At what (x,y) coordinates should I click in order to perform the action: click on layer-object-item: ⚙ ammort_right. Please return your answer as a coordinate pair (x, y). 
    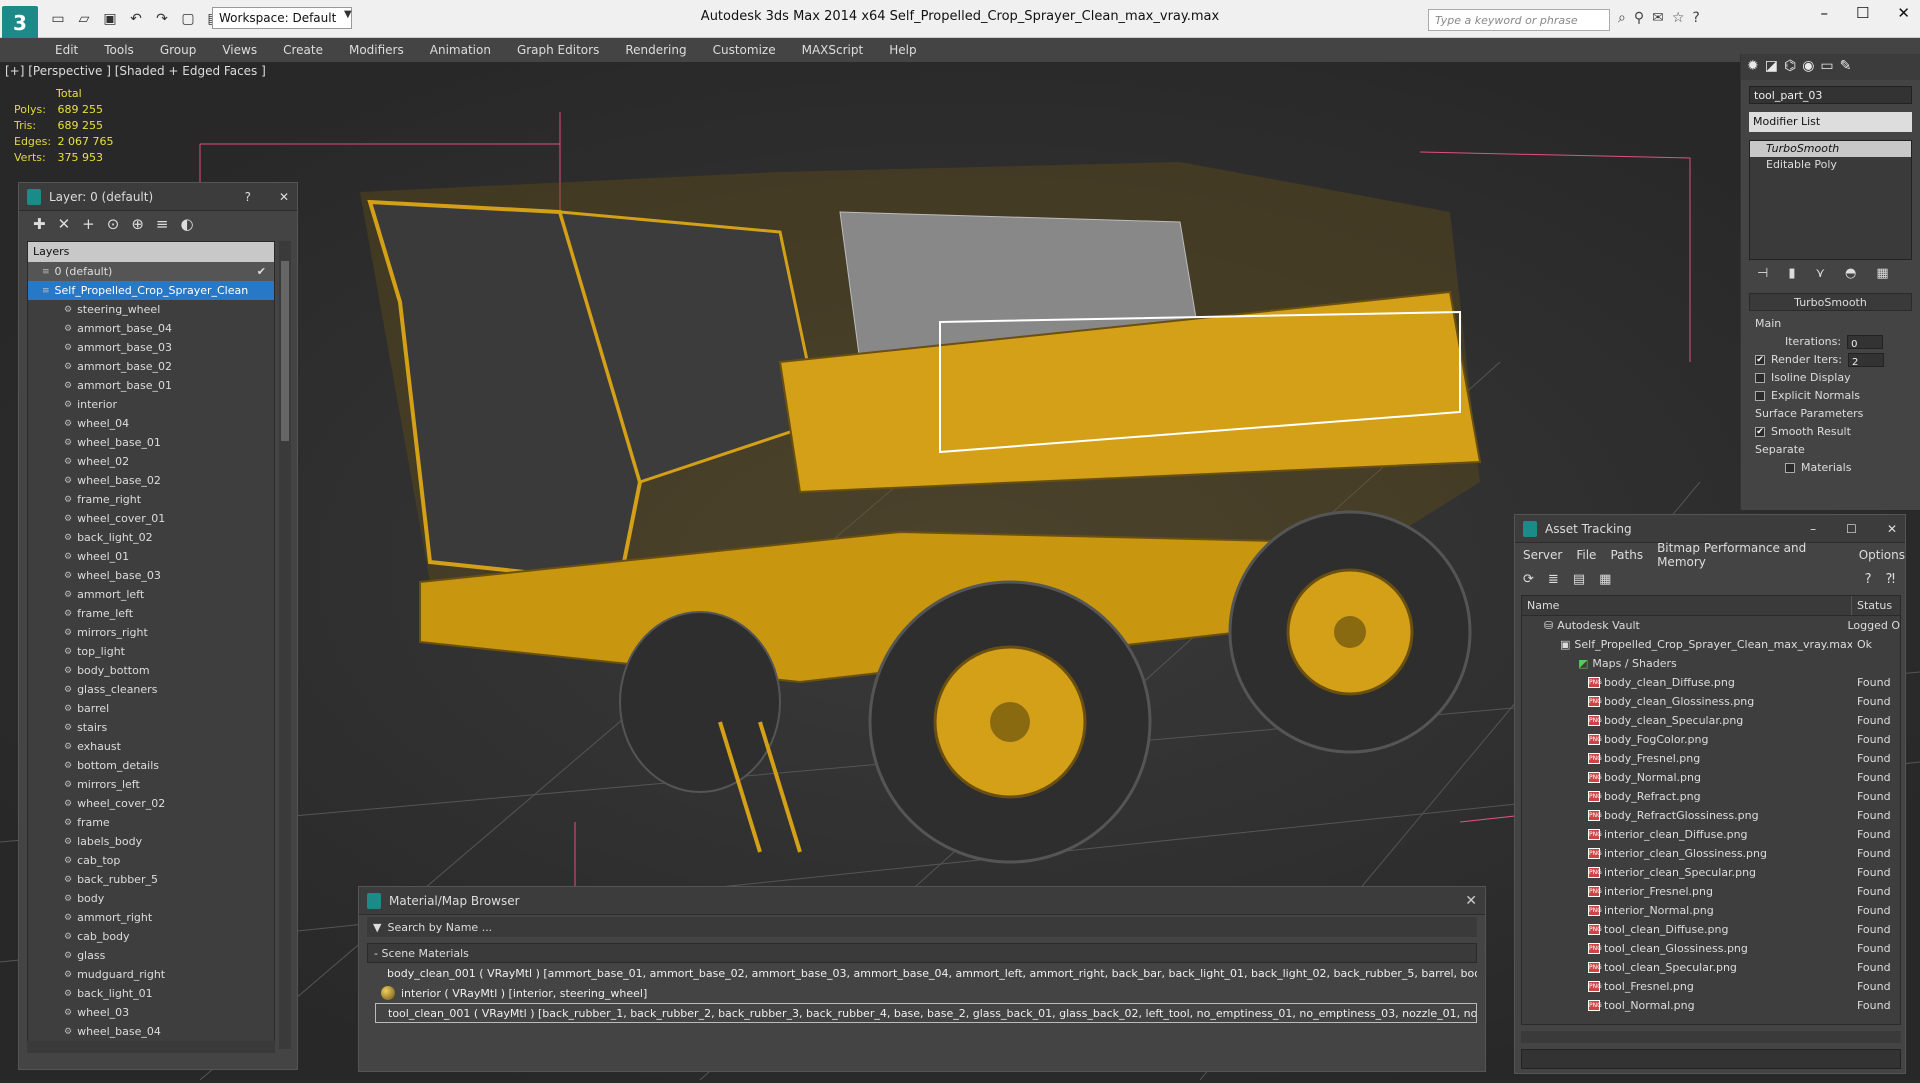
    Looking at the image, I should click on (151, 917).